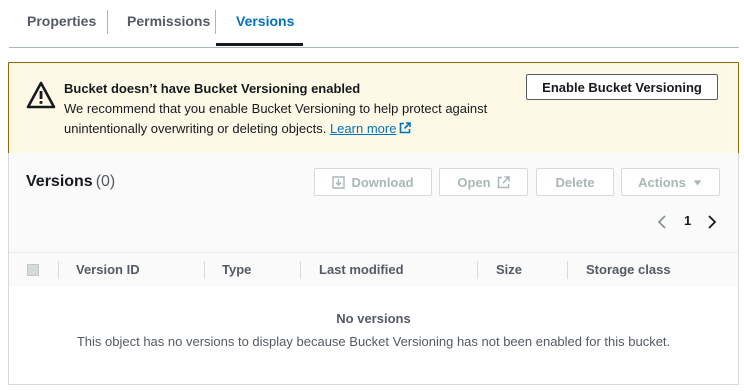 Image resolution: width=744 pixels, height=391 pixels. I want to click on actions-label: Actions, so click(662, 182).